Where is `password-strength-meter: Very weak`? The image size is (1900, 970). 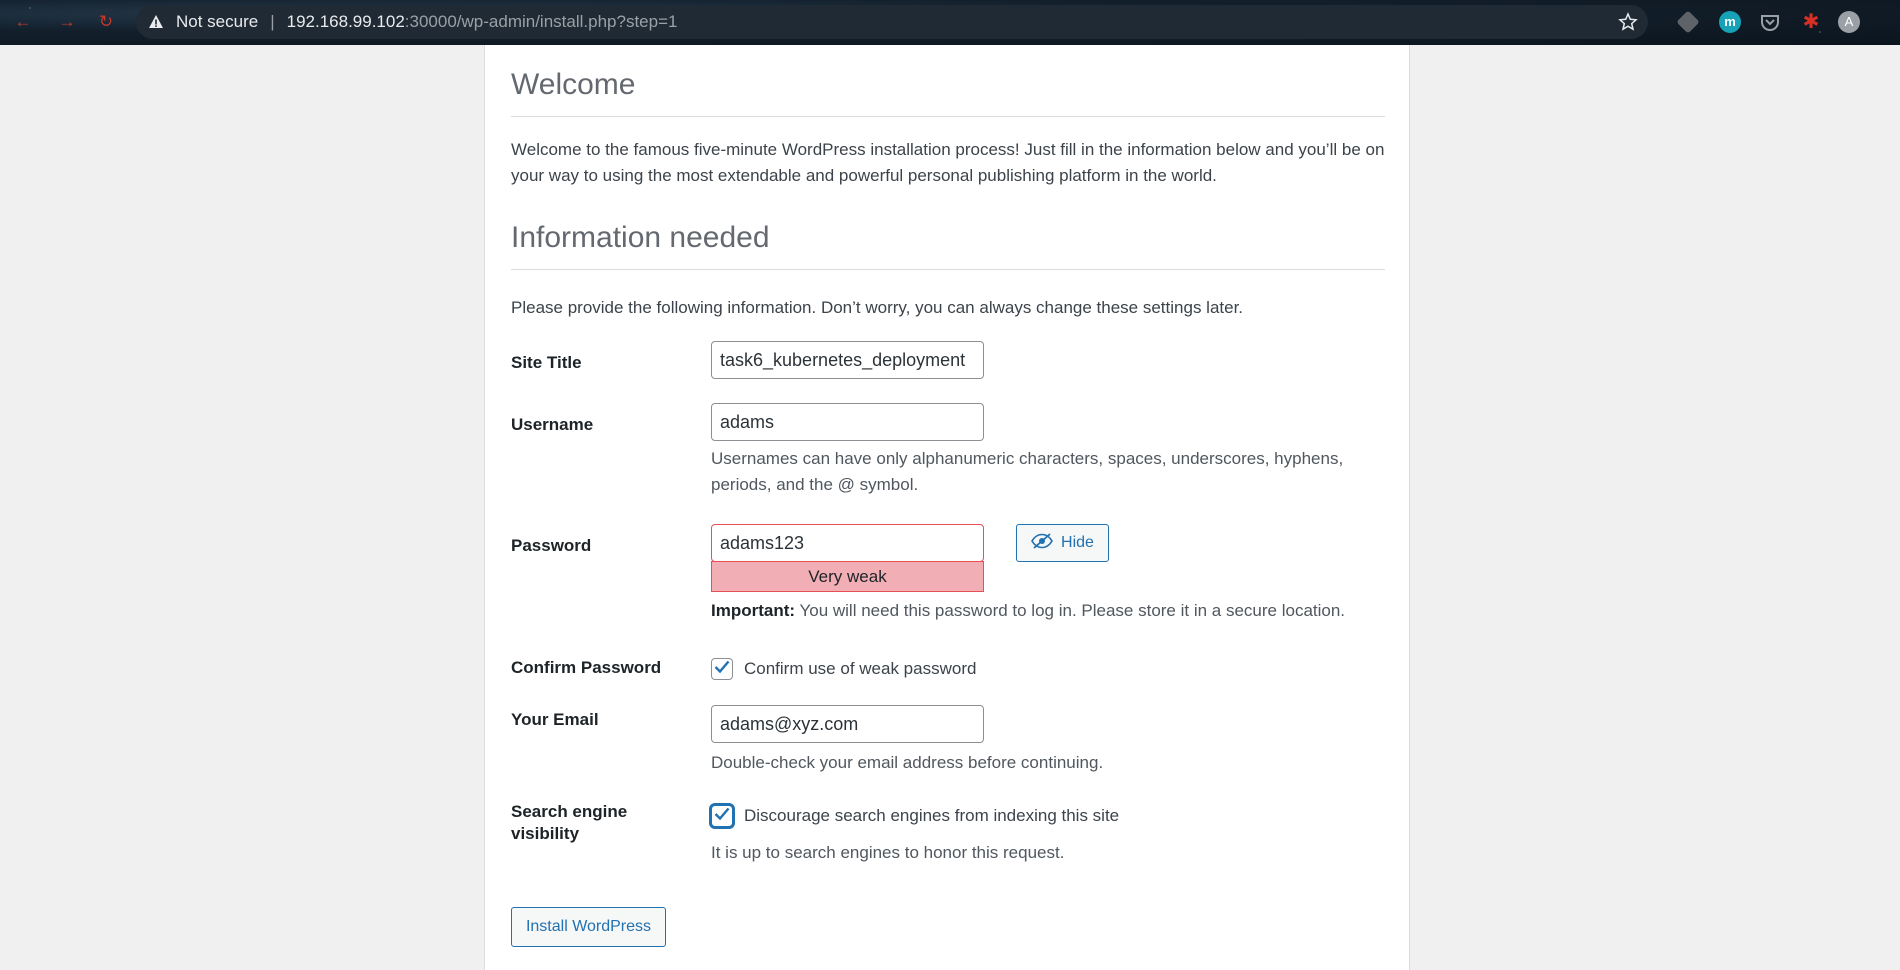 password-strength-meter: Very weak is located at coordinates (847, 576).